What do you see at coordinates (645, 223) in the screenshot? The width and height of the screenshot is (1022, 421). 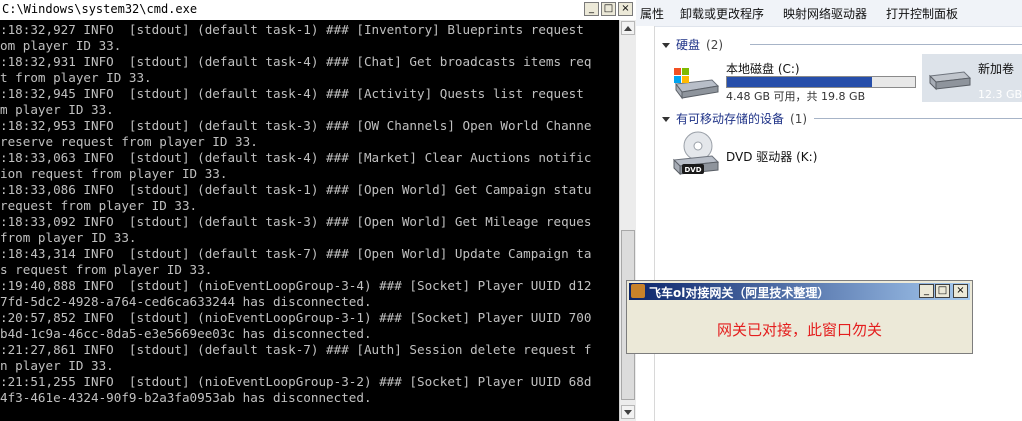 I see `explorer-nav-edge` at bounding box center [645, 223].